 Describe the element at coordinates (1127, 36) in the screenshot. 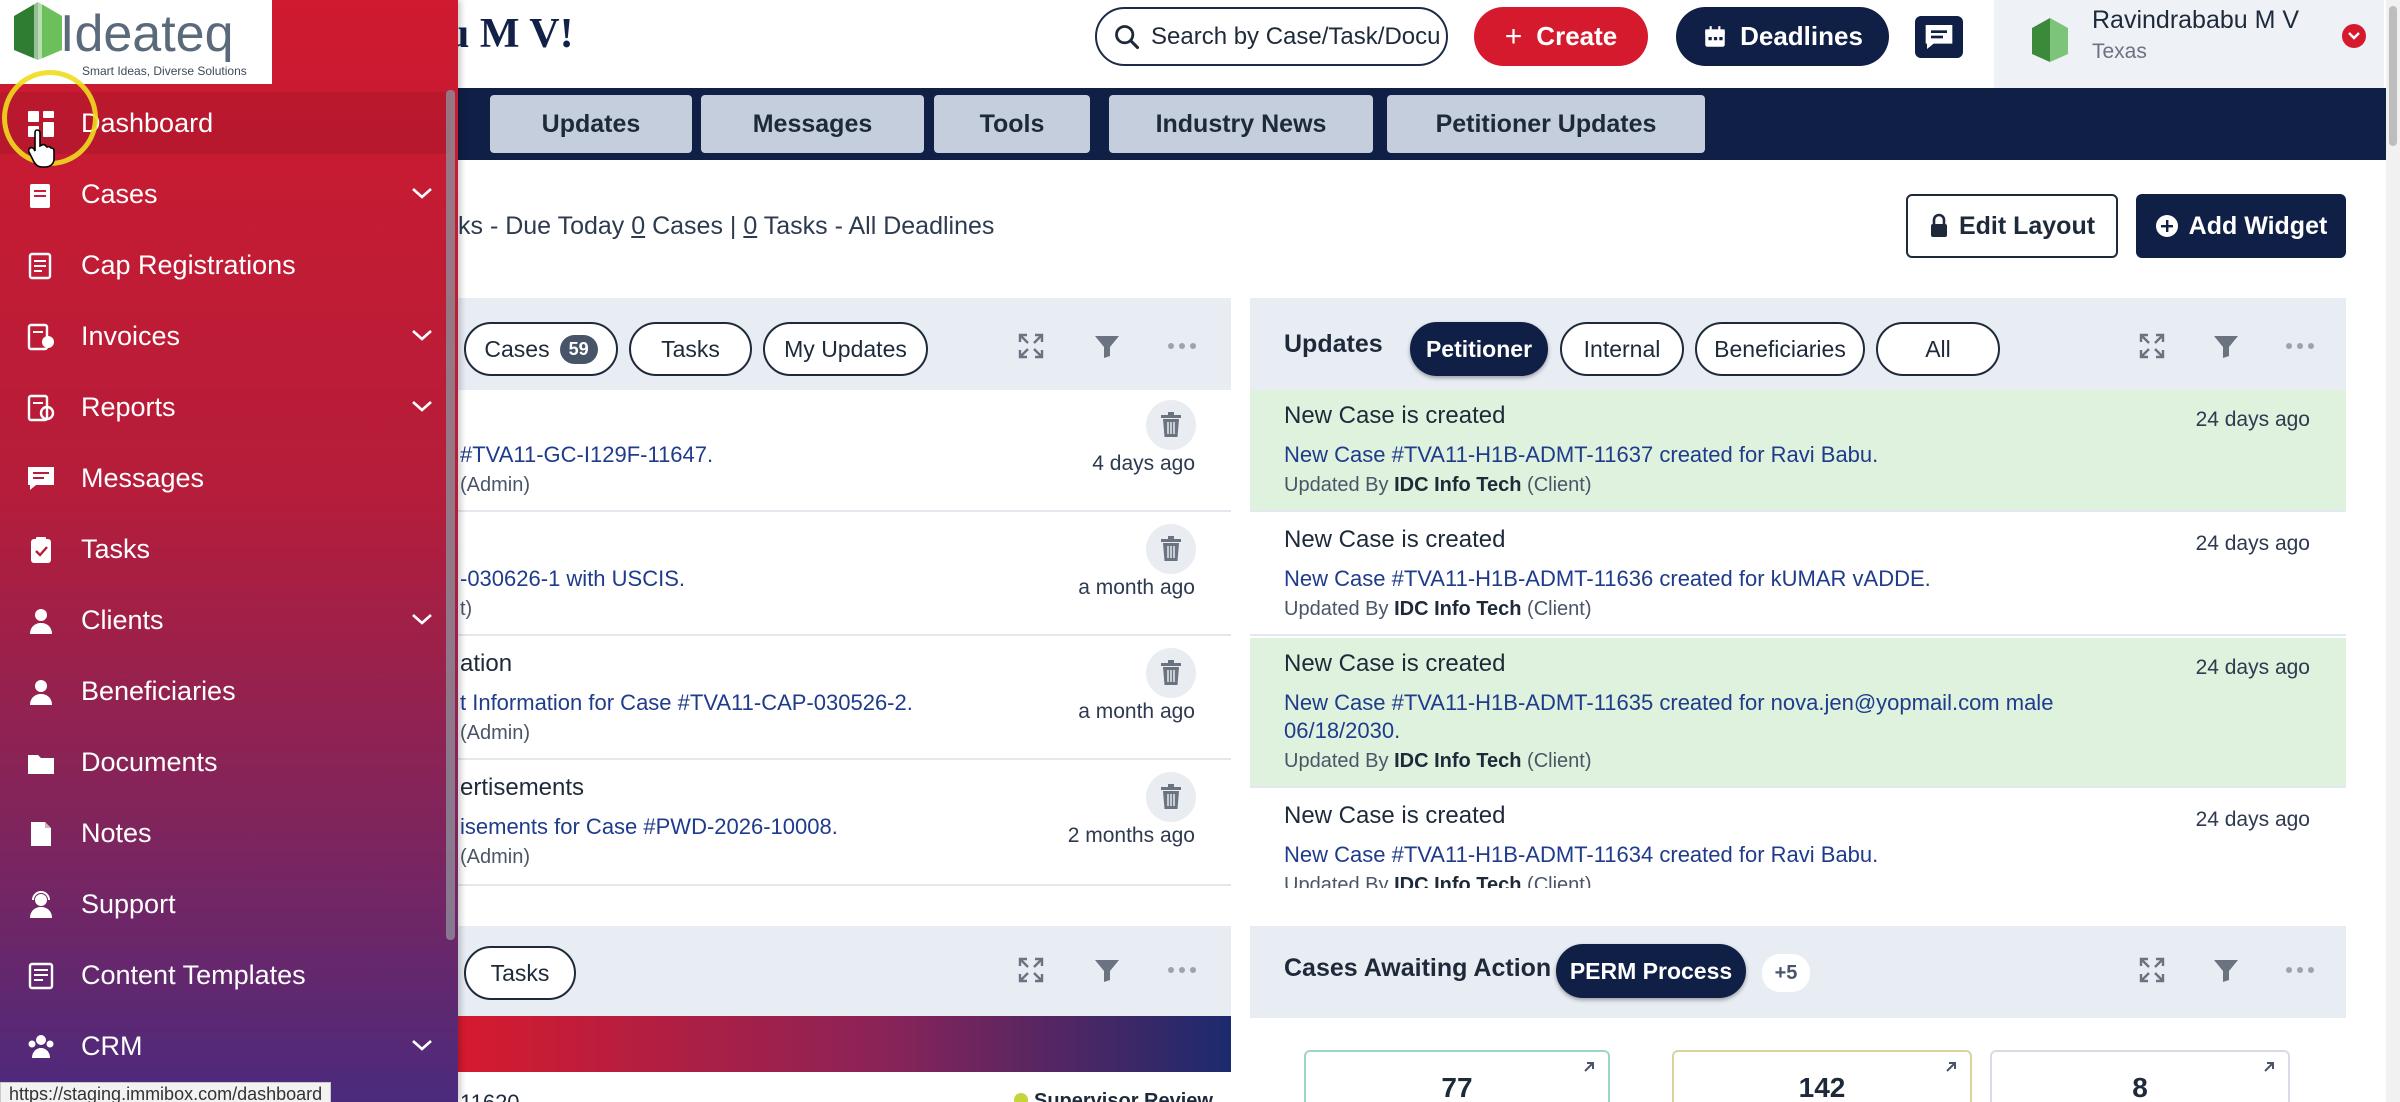

I see `search-icon` at that location.